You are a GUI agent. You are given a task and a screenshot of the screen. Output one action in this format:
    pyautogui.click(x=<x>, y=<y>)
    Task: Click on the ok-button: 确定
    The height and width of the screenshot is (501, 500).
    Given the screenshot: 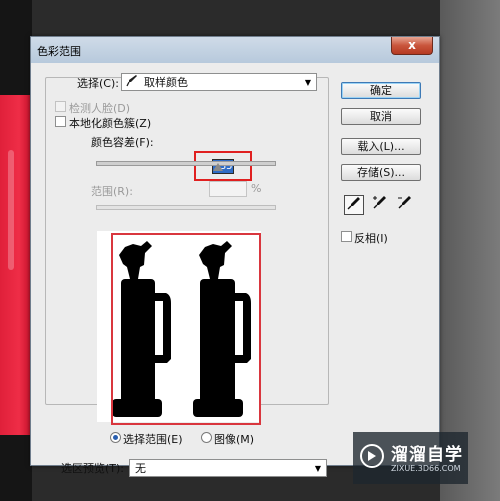 What is the action you would take?
    pyautogui.click(x=381, y=90)
    